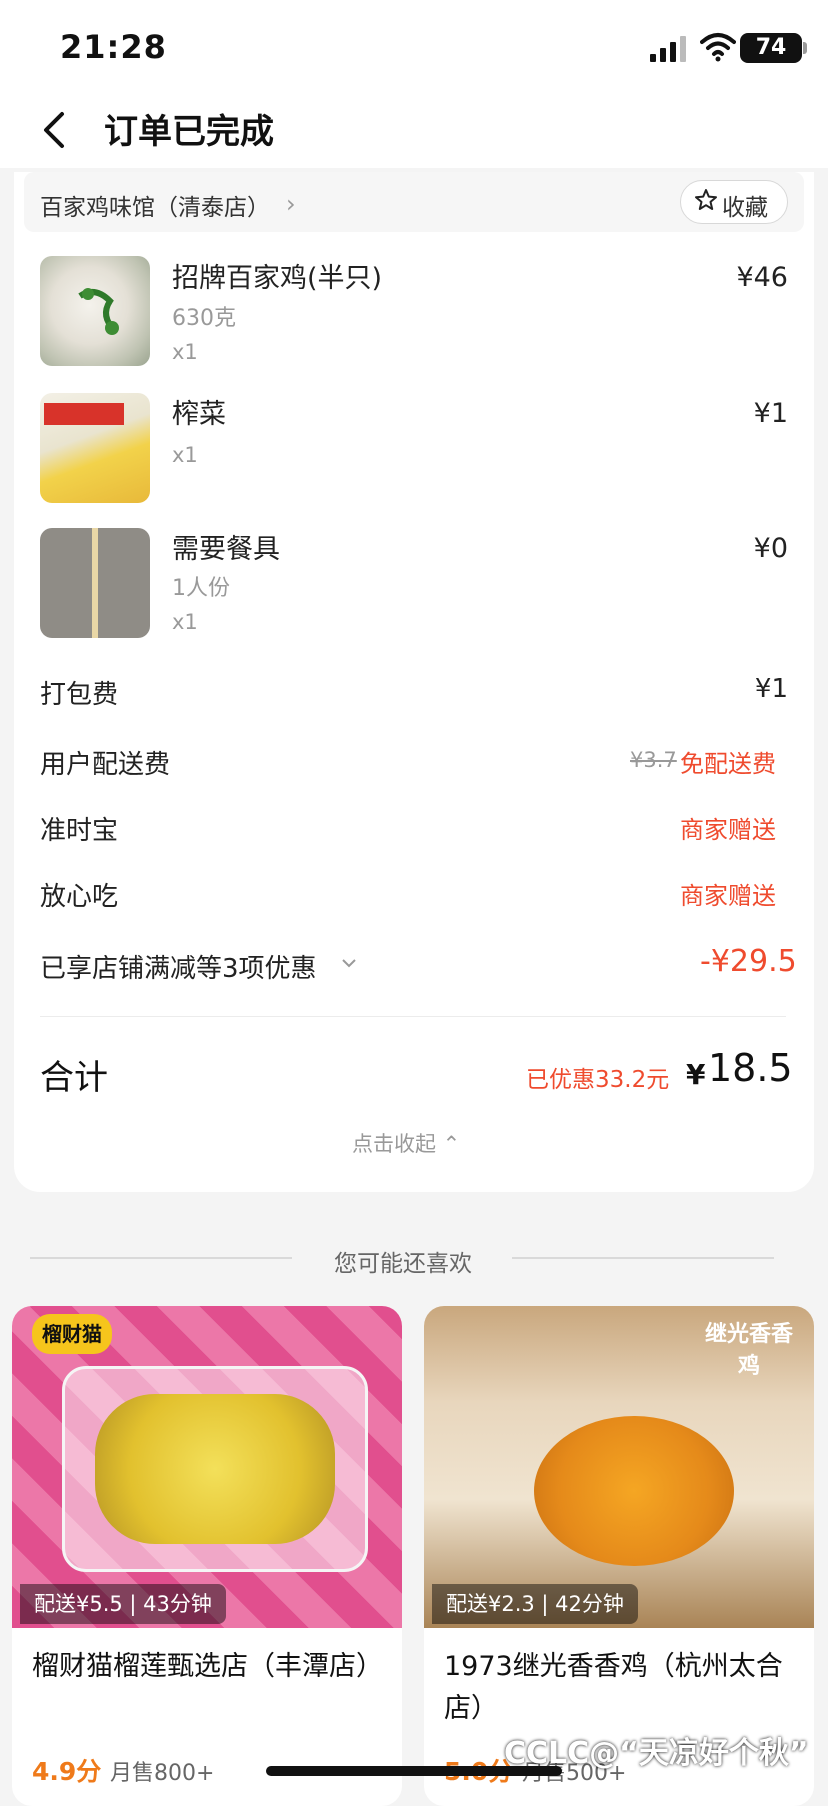 This screenshot has width=828, height=1806. What do you see at coordinates (706, 199) in the screenshot?
I see `star-icon` at bounding box center [706, 199].